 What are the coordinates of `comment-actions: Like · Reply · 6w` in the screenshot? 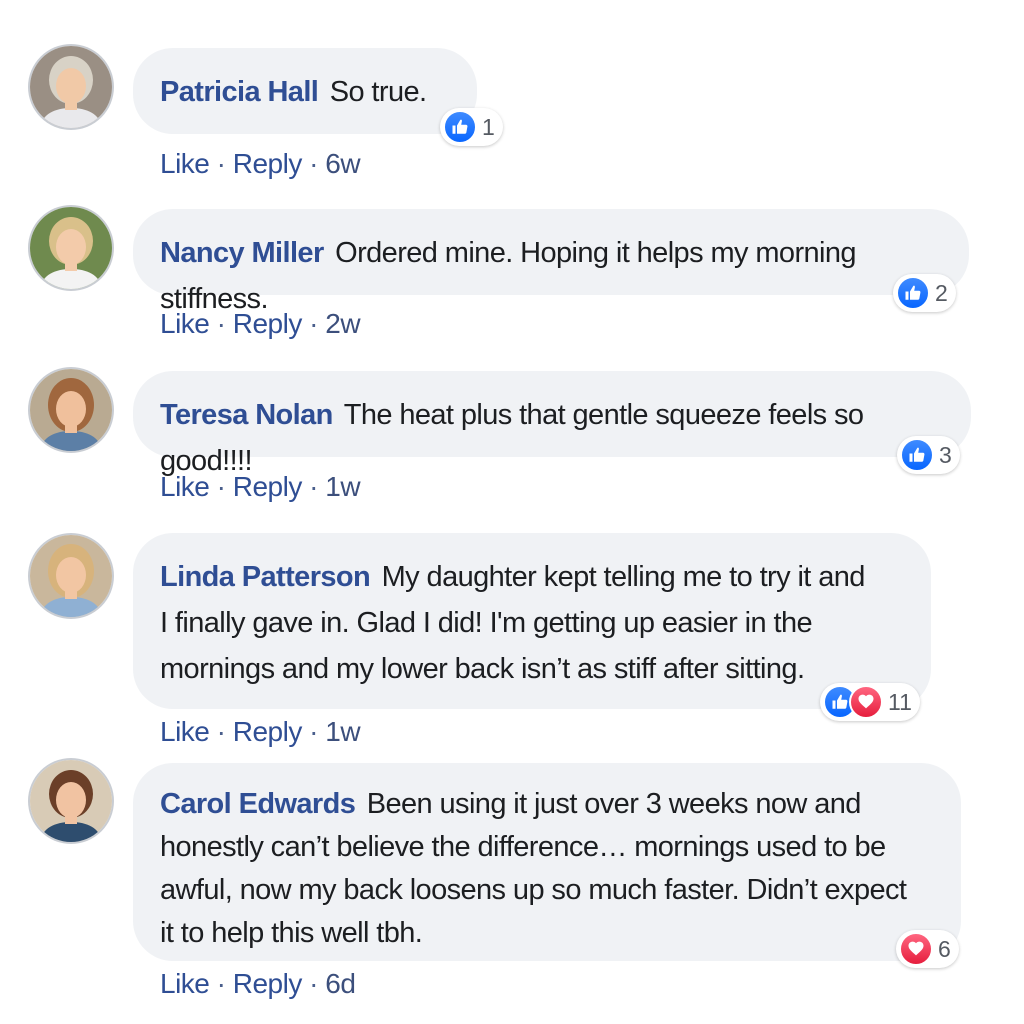 It's located at (260, 164).